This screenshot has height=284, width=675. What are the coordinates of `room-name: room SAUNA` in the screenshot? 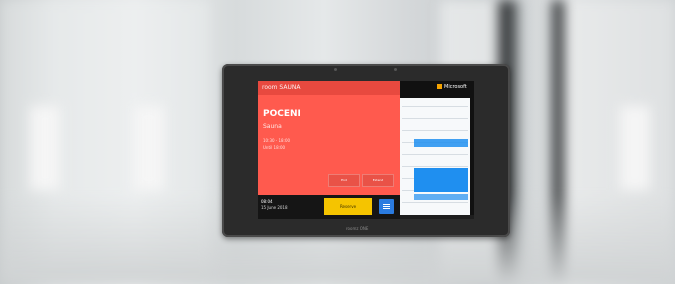 It's located at (281, 87).